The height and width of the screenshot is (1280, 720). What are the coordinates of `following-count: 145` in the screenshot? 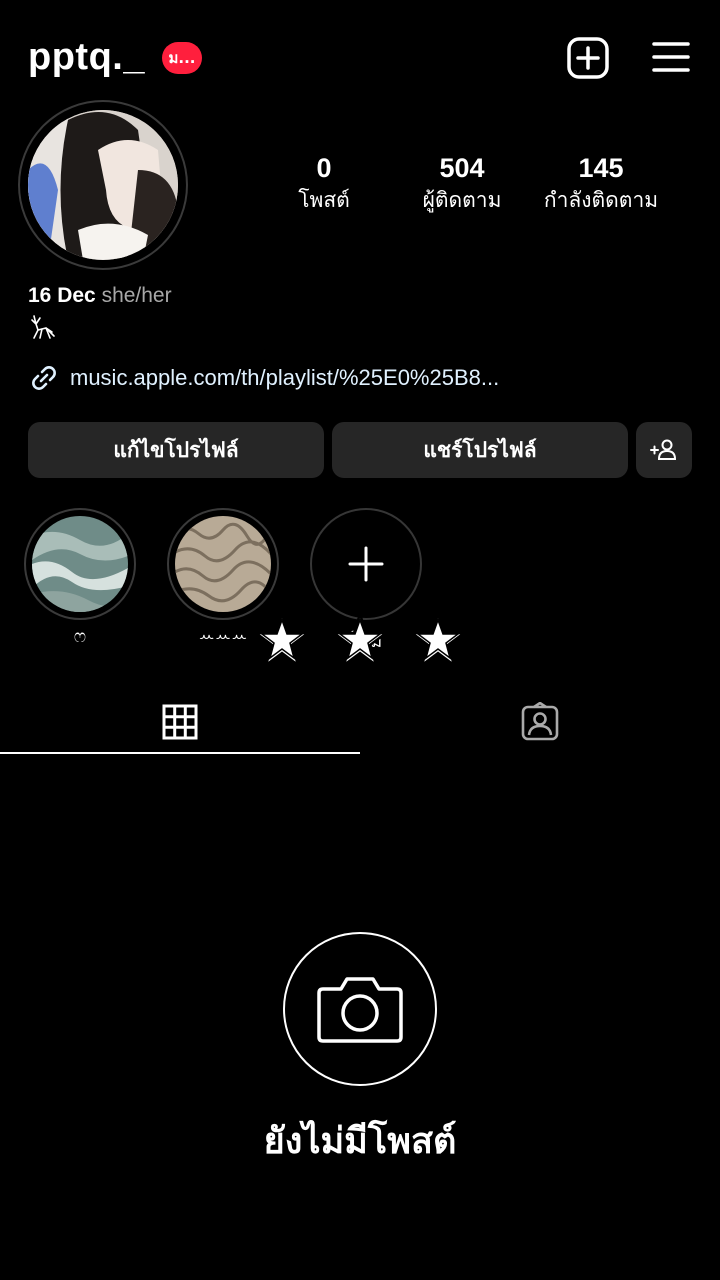 It's located at (601, 168).